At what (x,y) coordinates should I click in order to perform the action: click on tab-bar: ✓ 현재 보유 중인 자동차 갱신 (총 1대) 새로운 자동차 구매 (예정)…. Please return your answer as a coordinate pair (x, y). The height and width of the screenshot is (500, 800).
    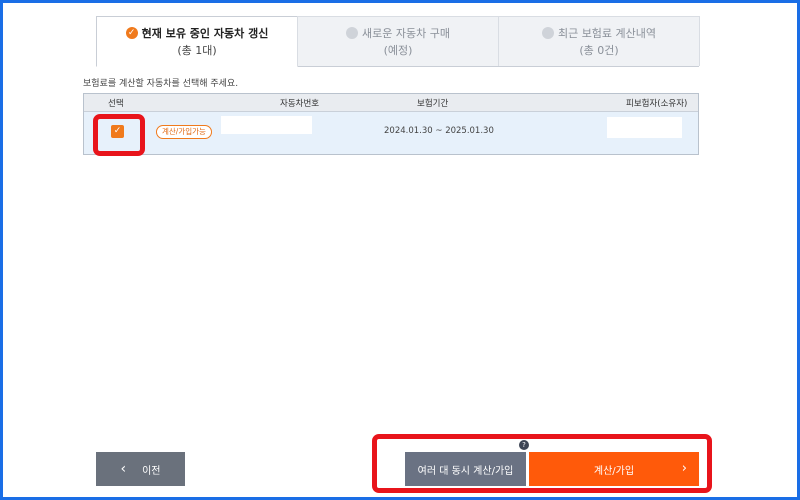
    Looking at the image, I should click on (398, 41).